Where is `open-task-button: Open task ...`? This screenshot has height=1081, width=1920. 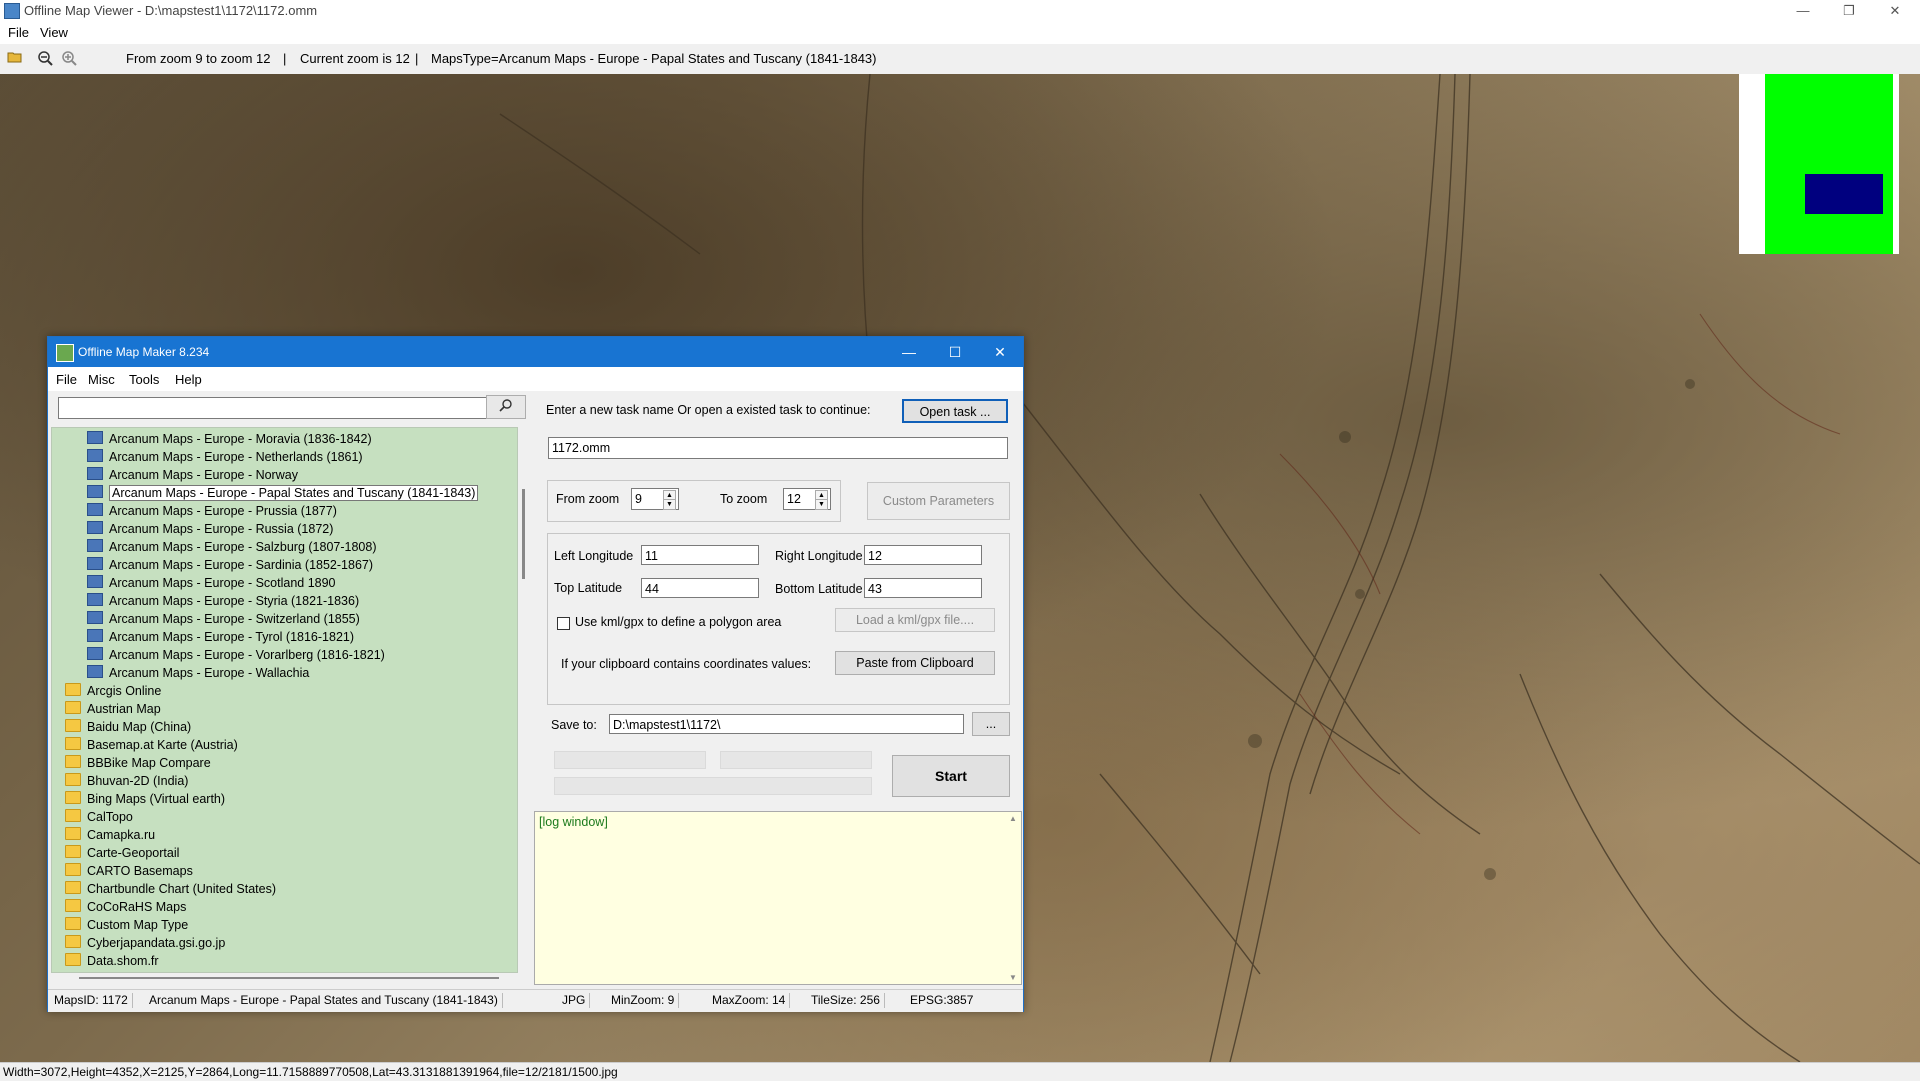
open-task-button: Open task ... is located at coordinates (955, 411).